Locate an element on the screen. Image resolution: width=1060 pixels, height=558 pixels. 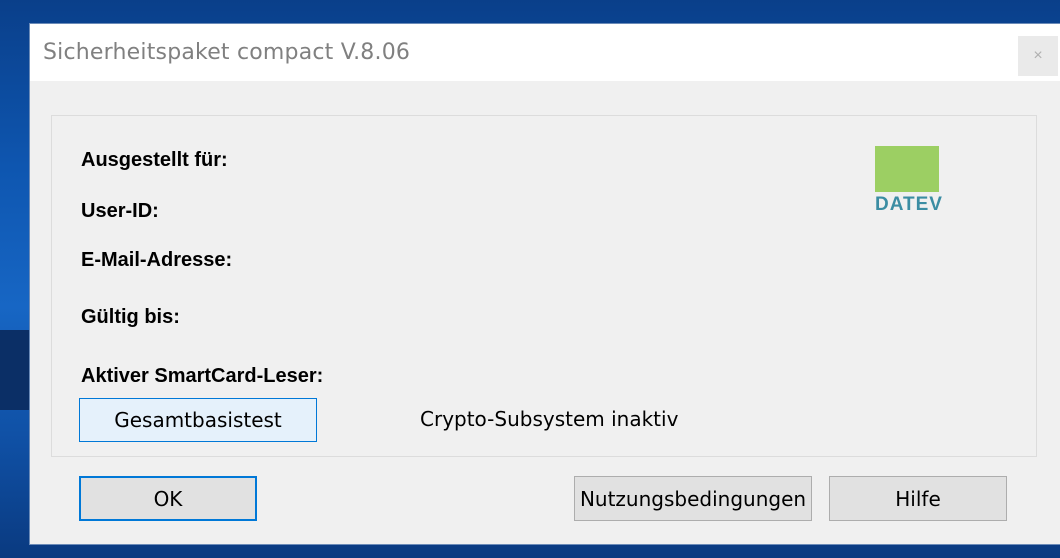
gesamtbasistest-button: Gesamtbasistest is located at coordinates (198, 420).